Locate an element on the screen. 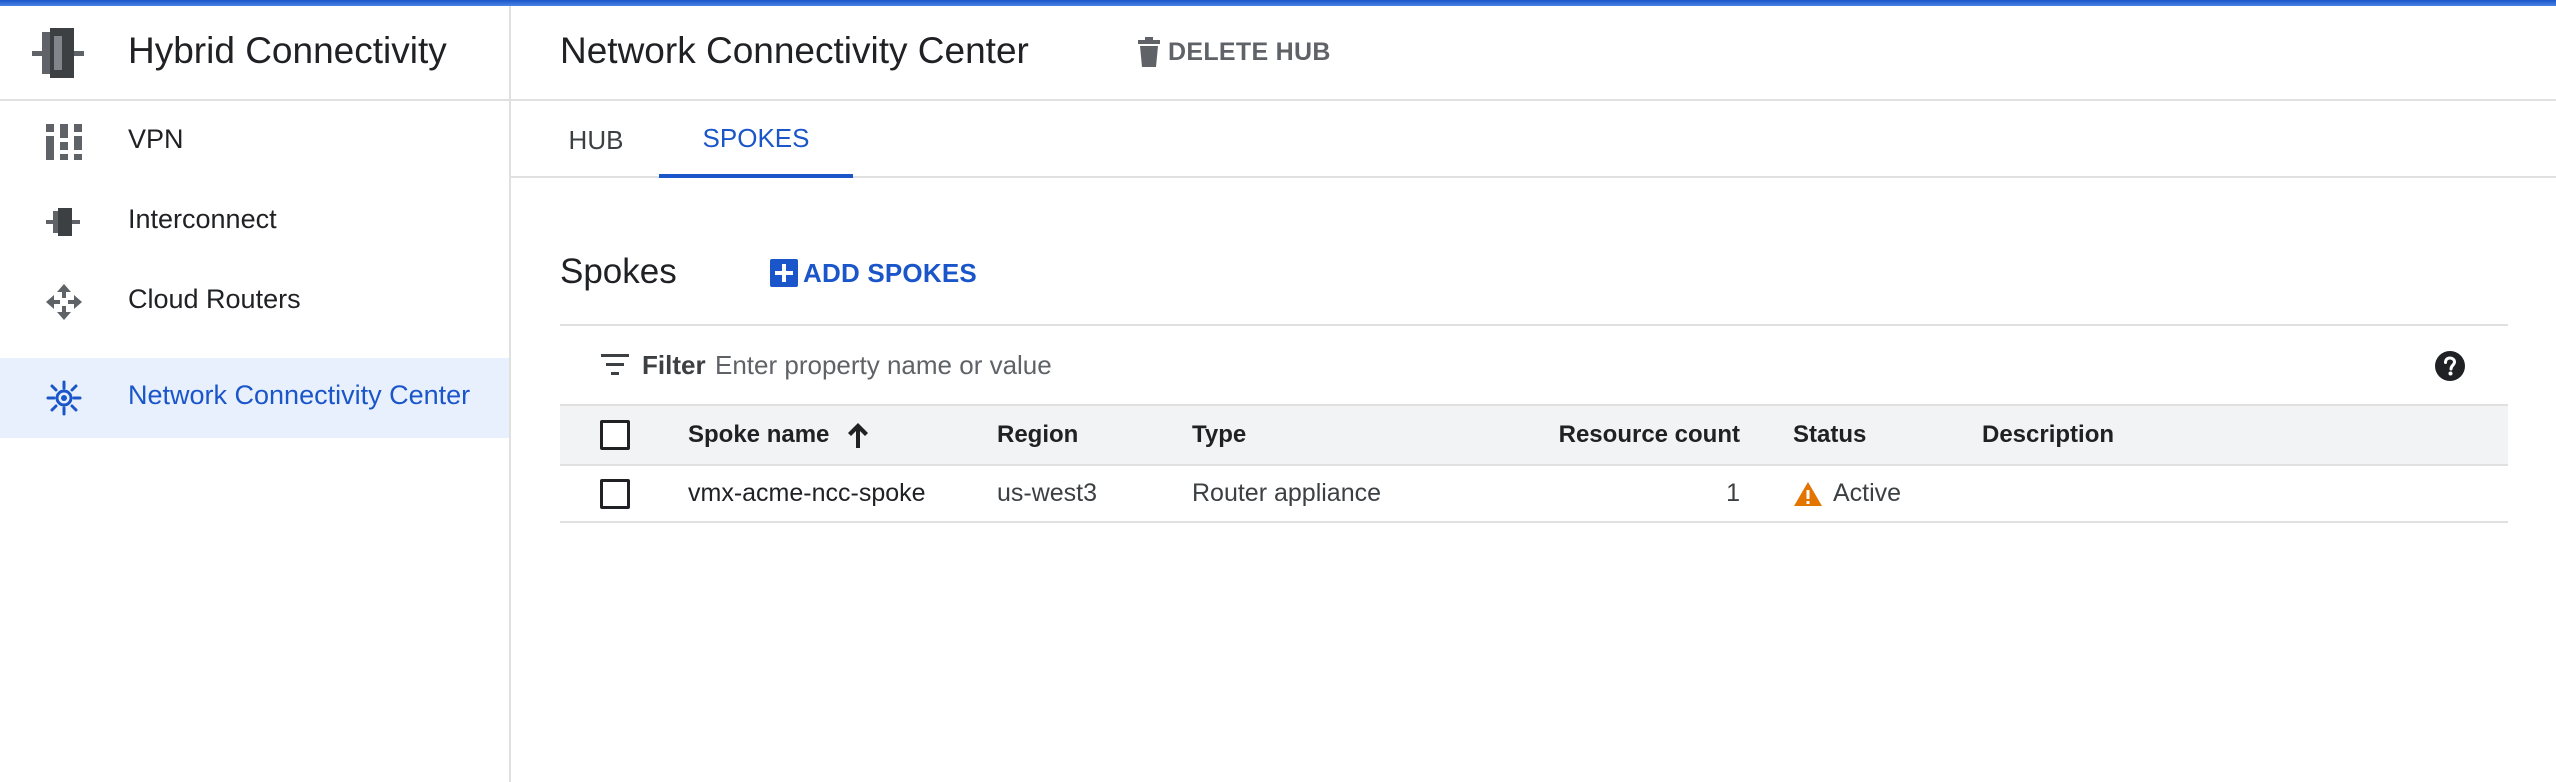  interconnect-icon is located at coordinates (63, 222).